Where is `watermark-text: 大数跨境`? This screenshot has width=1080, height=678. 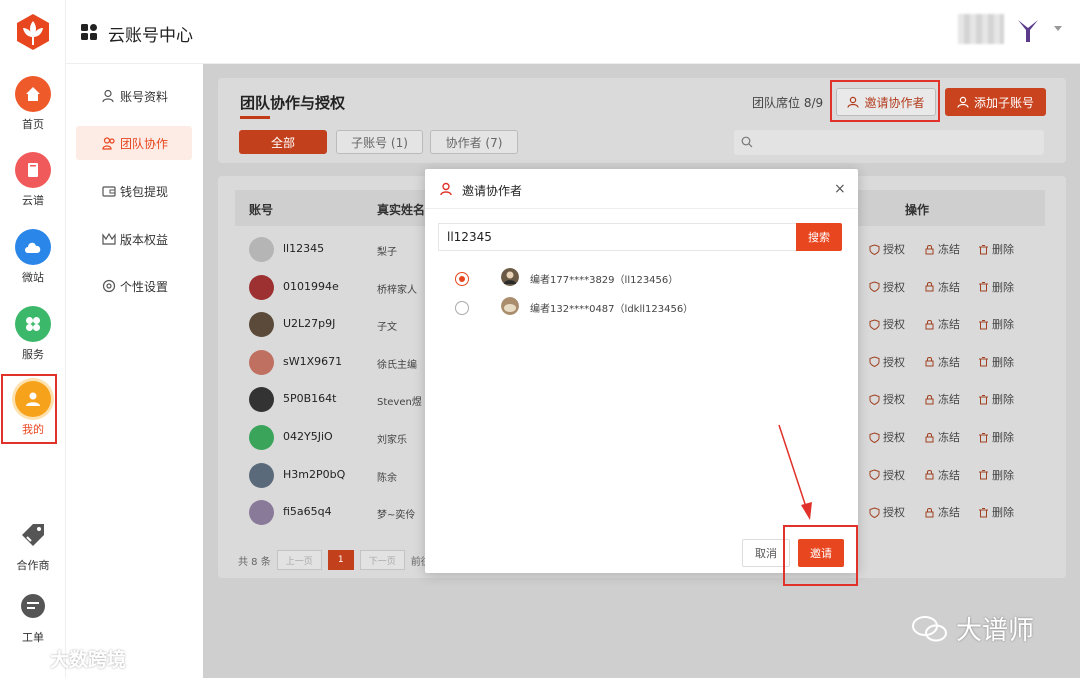
watermark-text: 大数跨境 is located at coordinates (88, 660).